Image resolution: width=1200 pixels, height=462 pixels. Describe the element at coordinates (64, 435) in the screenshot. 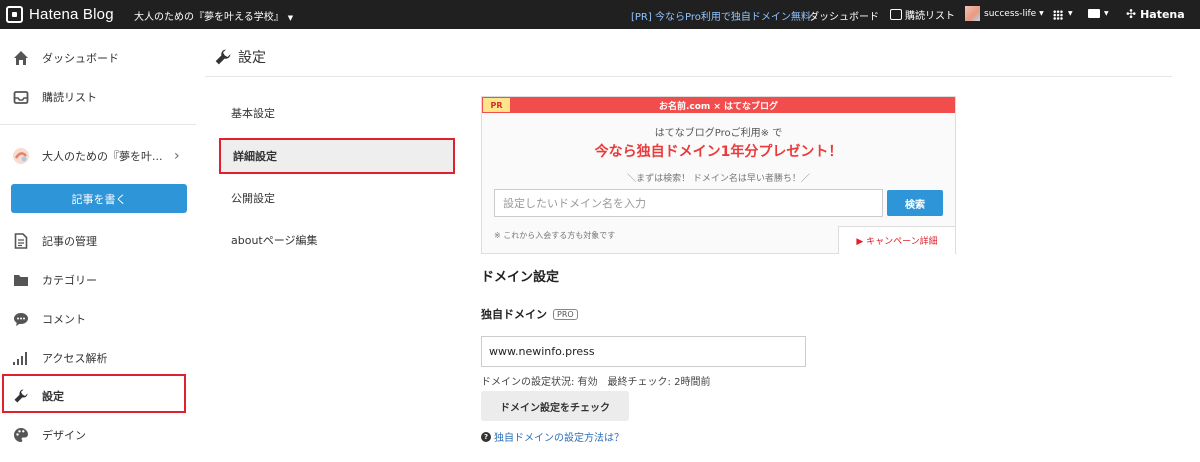

I see `sidebar-item-label: デザイン` at that location.